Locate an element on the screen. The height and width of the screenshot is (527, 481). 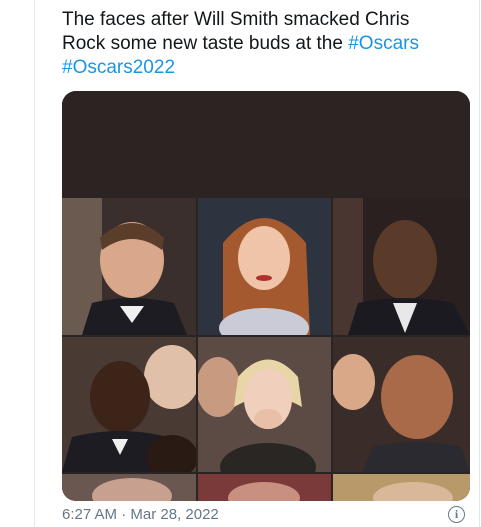
tweet-timestamp: 6:27 AM · Mar 28, 2022 is located at coordinates (140, 515).